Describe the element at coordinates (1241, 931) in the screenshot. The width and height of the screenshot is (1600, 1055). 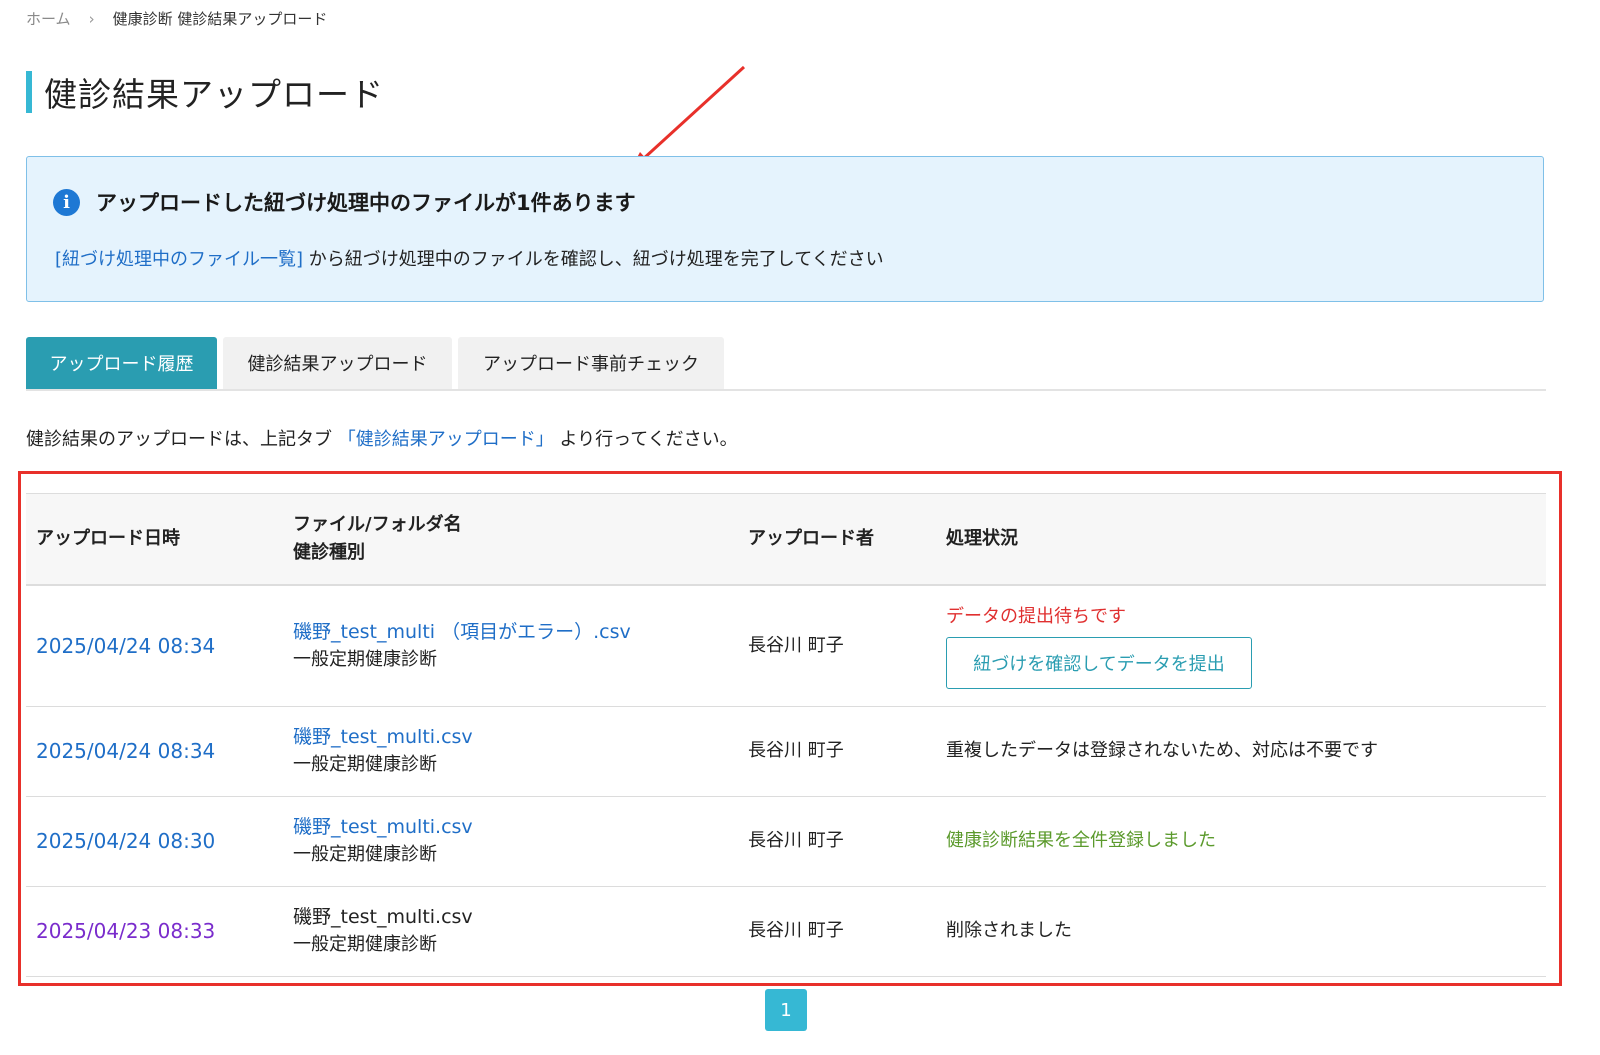
I see `status-text: 削除されました` at that location.